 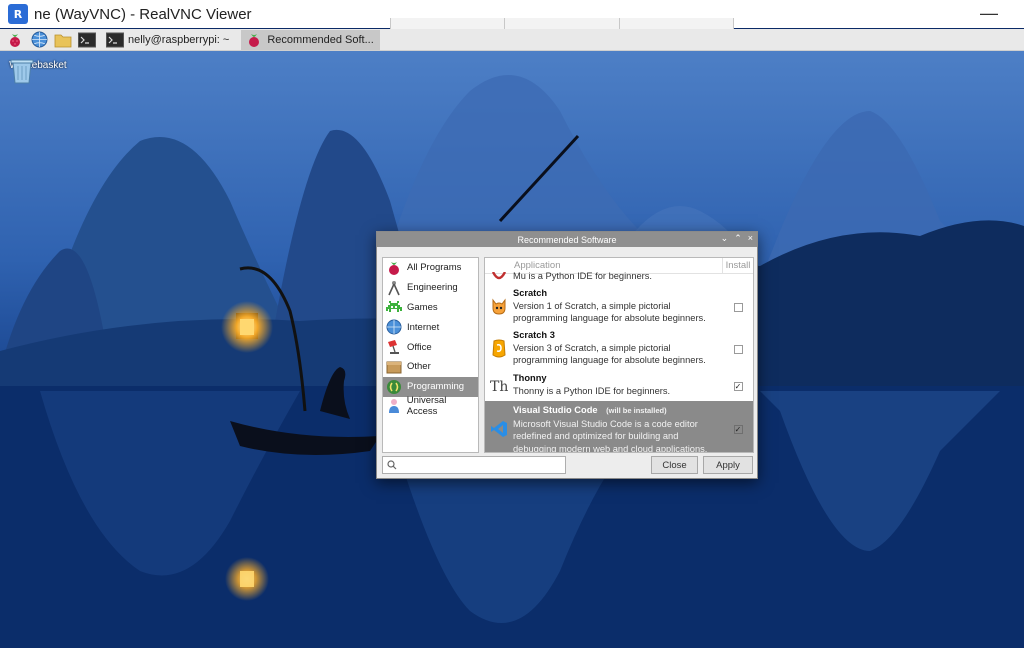 I want to click on realvnc-logo-icon: R, so click(x=18, y=14).